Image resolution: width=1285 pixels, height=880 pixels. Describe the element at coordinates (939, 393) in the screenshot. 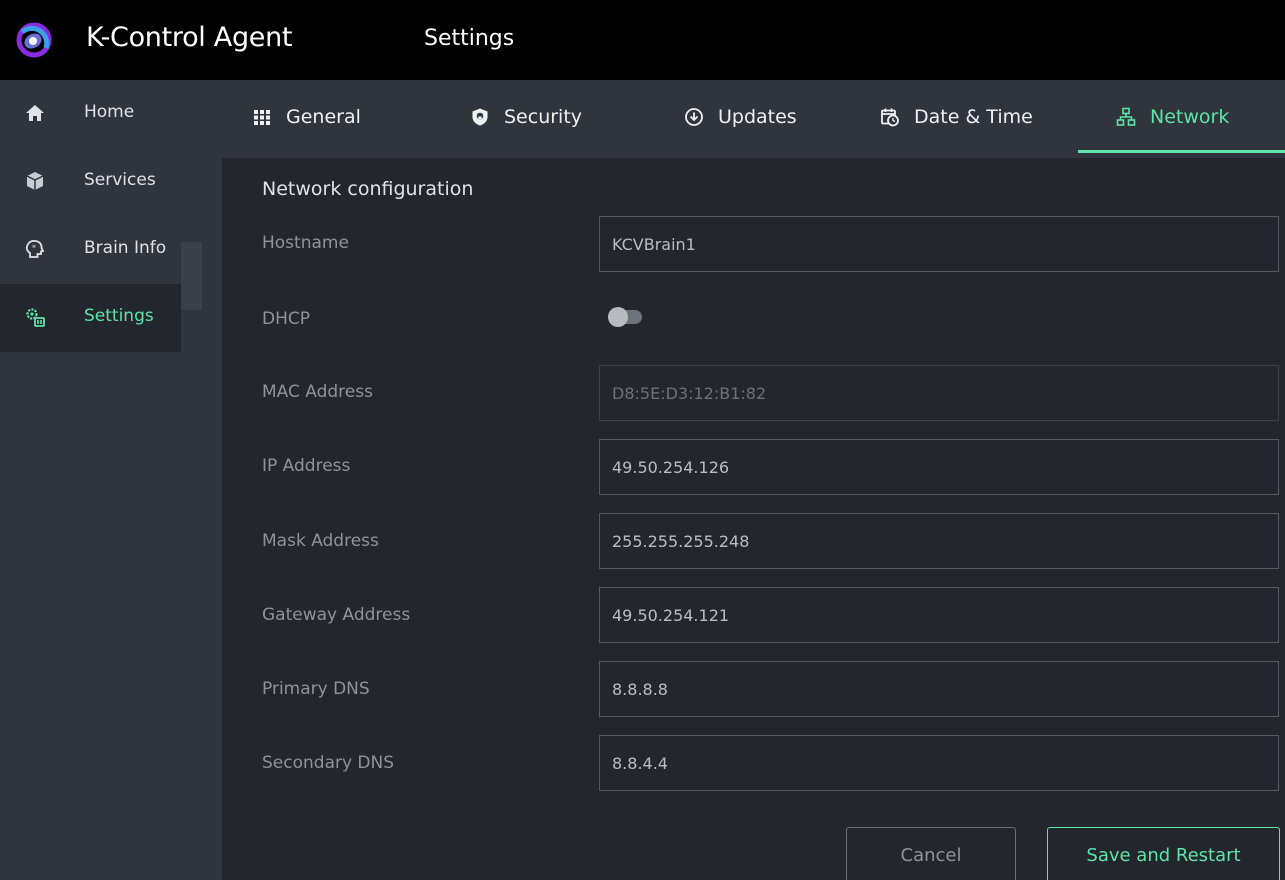

I see `mac-address-field` at that location.